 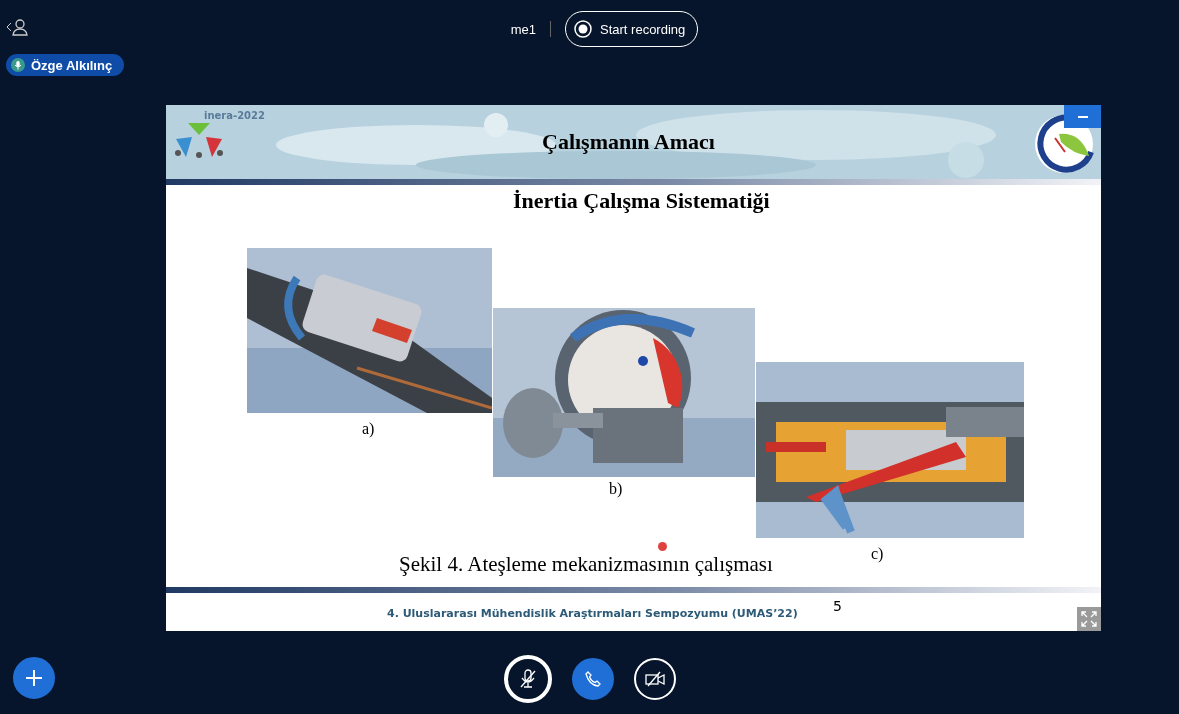 I want to click on expand-icon, so click(x=1089, y=619).